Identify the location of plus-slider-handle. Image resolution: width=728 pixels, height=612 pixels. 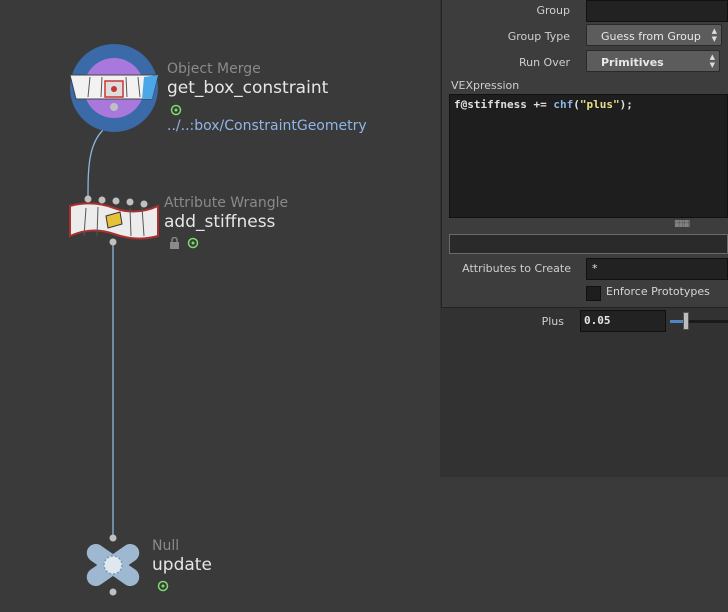
(686, 321).